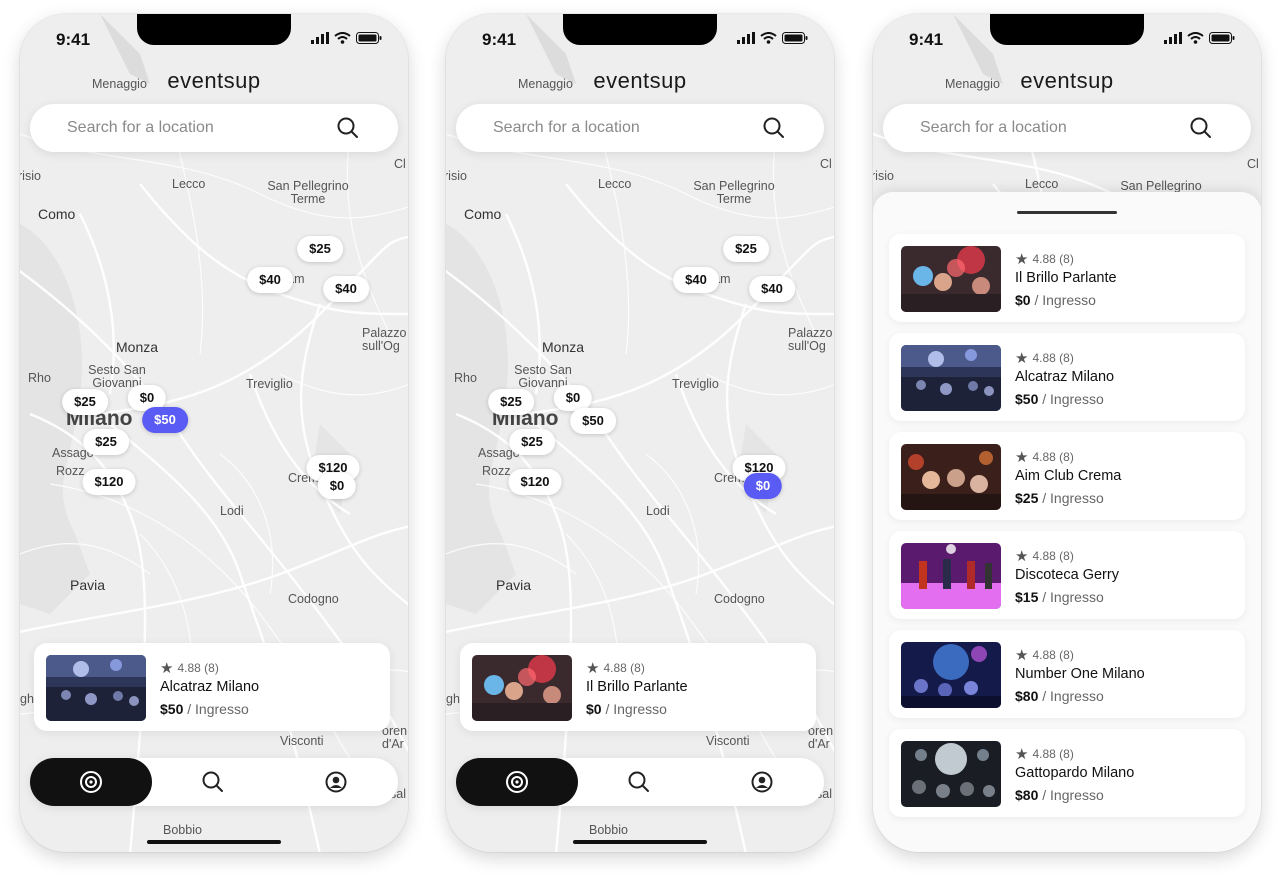 The height and width of the screenshot is (877, 1280). What do you see at coordinates (39, 378) in the screenshot?
I see `map-label-rho: Rho` at bounding box center [39, 378].